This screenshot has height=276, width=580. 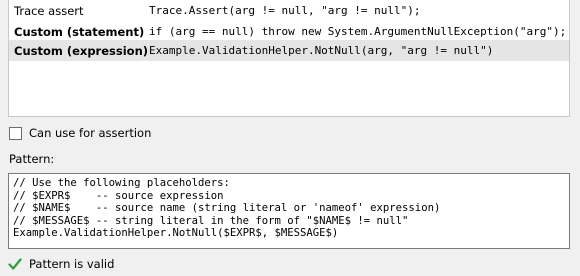 I want to click on can-use-for-assertion-checkbox, so click(x=15, y=133).